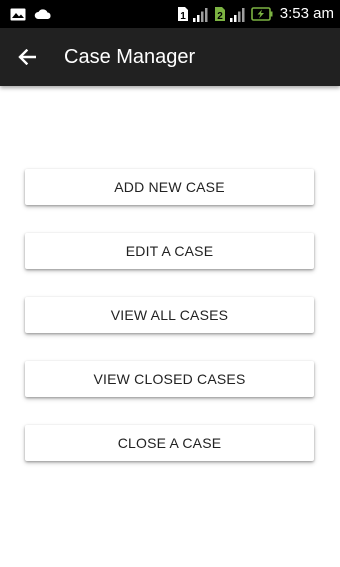 This screenshot has height=567, width=340. I want to click on view-closed-cases-button: VIEW CLOSED CASES, so click(169, 379).